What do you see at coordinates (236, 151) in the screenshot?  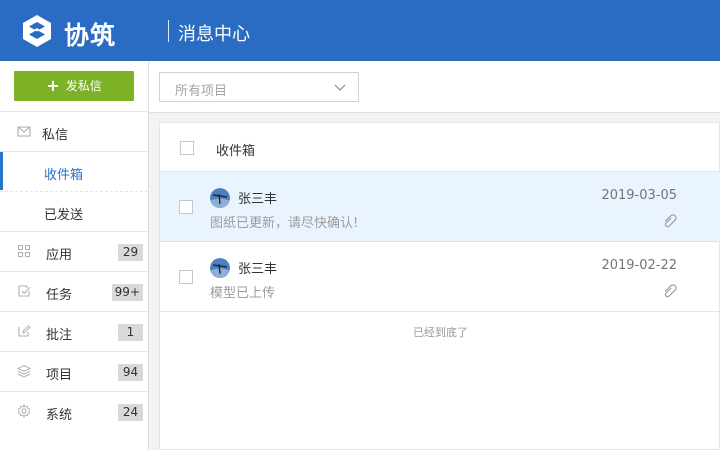 I see `list-header-title: 收件箱` at bounding box center [236, 151].